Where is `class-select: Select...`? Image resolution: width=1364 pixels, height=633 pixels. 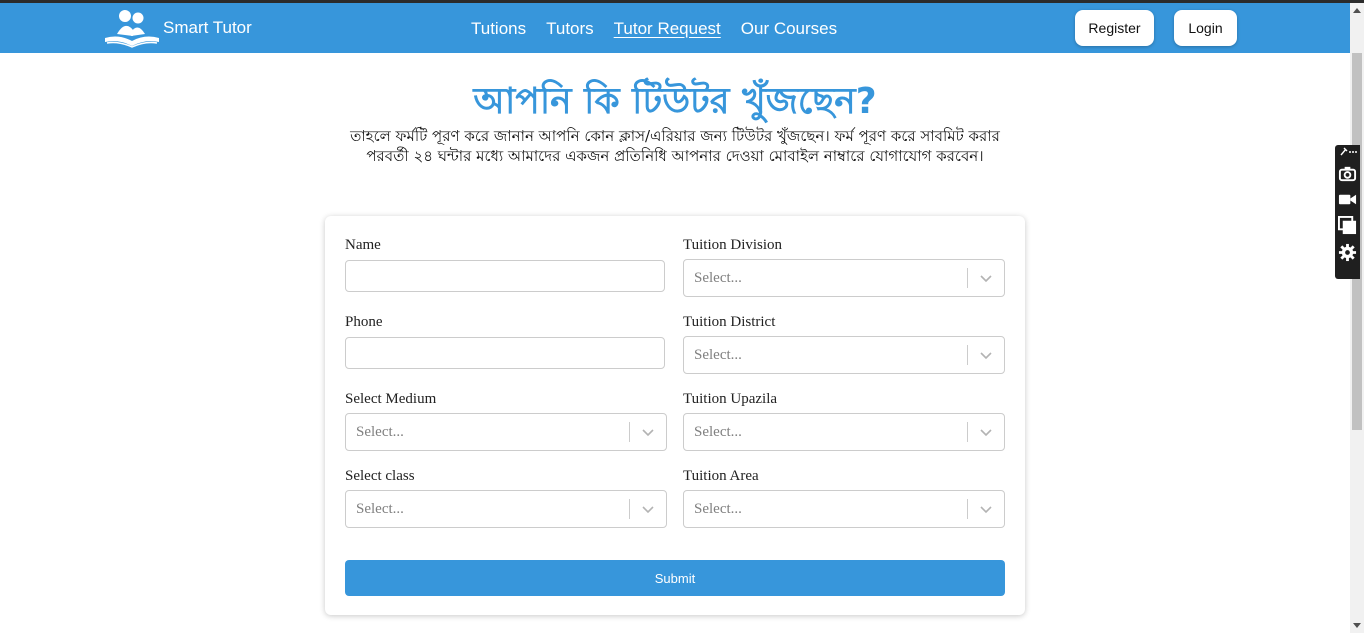
class-select: Select... is located at coordinates (506, 509).